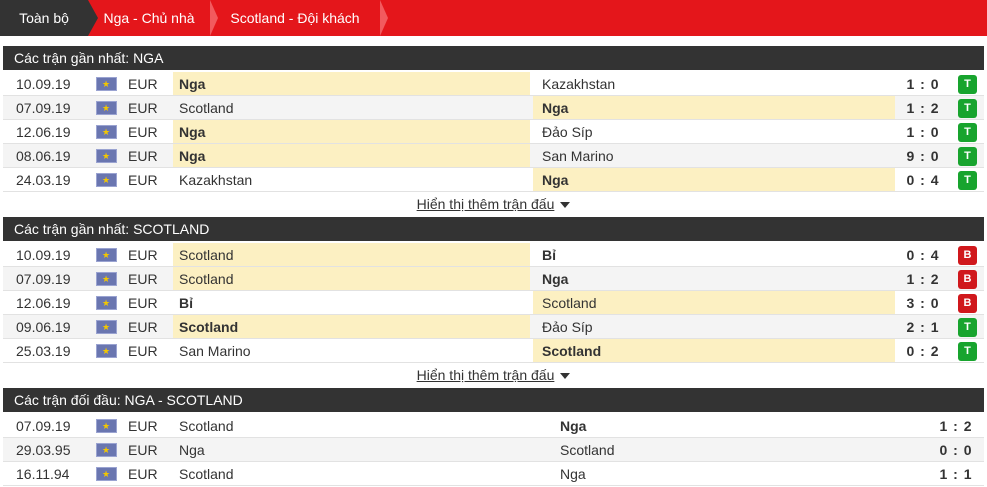  I want to click on match-row: 24.03.19 ★ EUR Kazakhstan Nga 0 : 4 T, so click(493, 180).